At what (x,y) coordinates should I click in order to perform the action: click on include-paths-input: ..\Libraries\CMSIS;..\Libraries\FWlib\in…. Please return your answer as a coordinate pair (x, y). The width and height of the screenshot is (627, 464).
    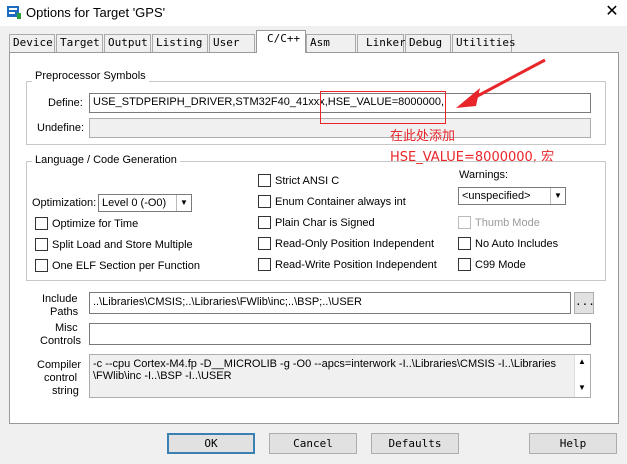
    Looking at the image, I should click on (330, 303).